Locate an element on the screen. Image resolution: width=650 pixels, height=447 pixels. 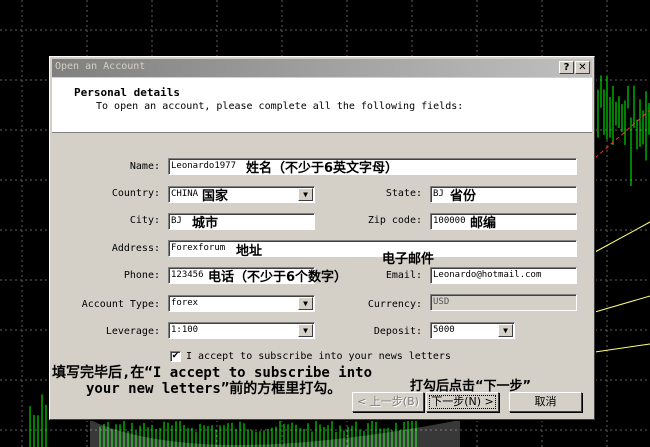
cancel-button: 取消 is located at coordinates (545, 402).